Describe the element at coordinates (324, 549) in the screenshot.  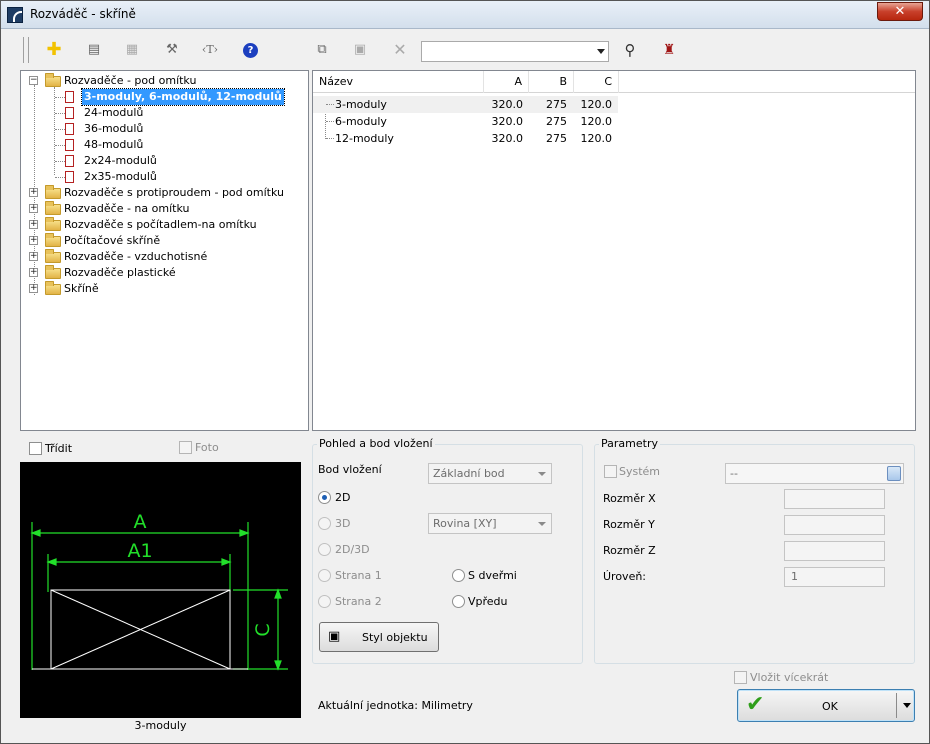
I see `radio-2d3d` at that location.